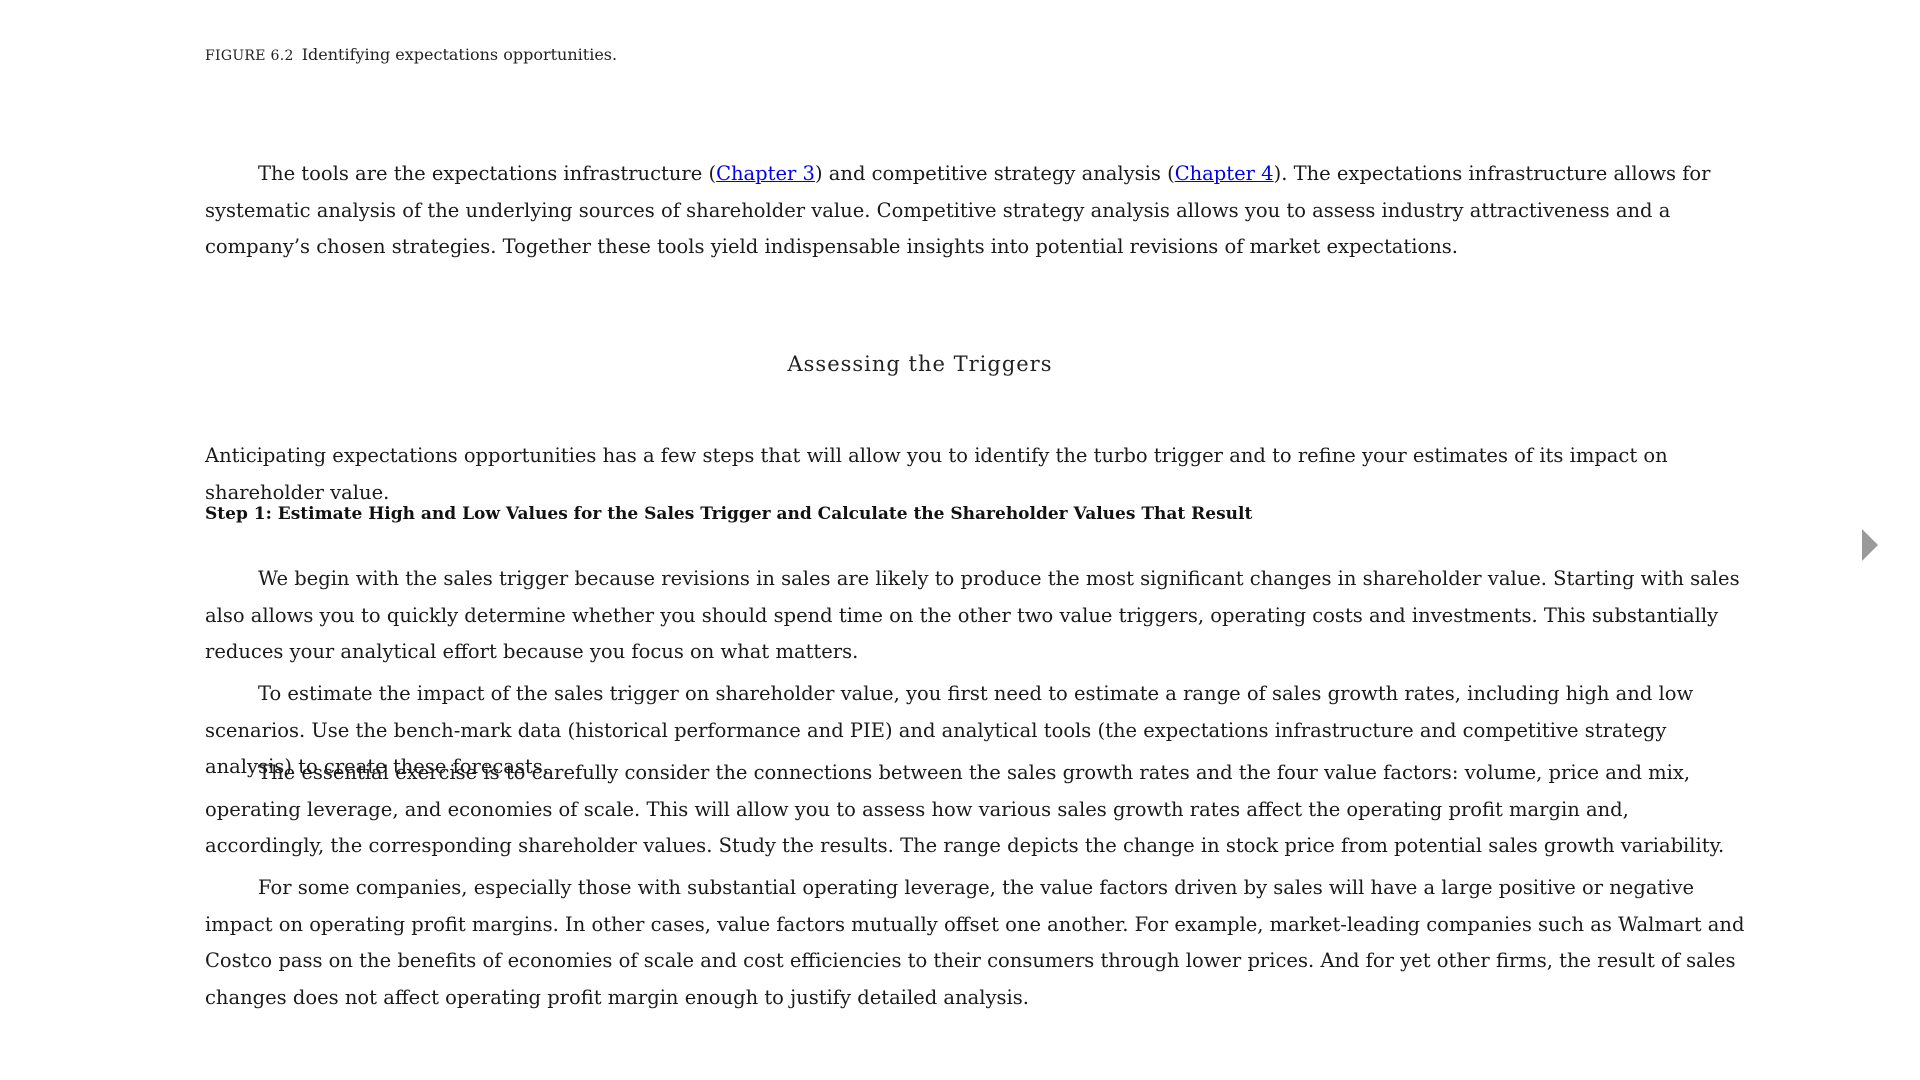  What do you see at coordinates (459, 54) in the screenshot?
I see `figure-caption-text: Identifying expectations opportunities.` at bounding box center [459, 54].